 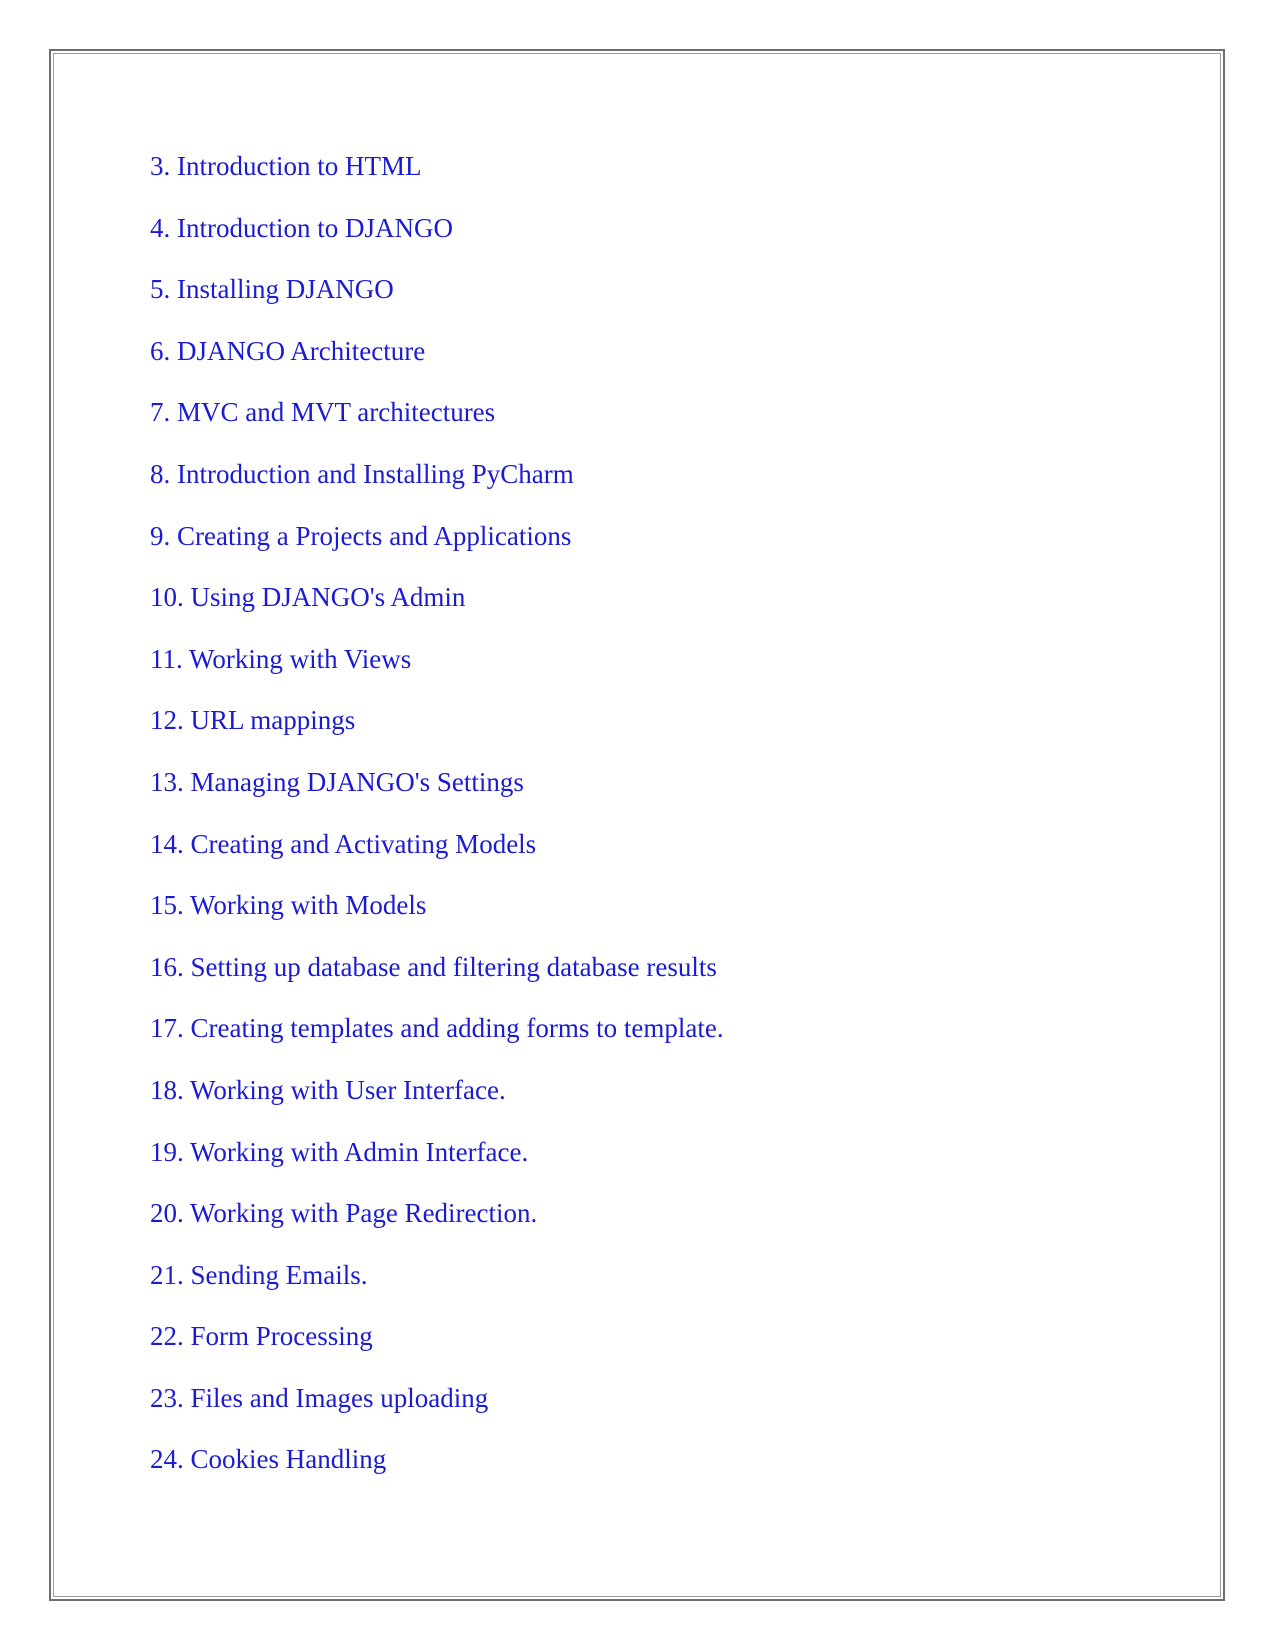 I want to click on toc-item-4: 4. Introduction to DJANGO, so click(x=437, y=243).